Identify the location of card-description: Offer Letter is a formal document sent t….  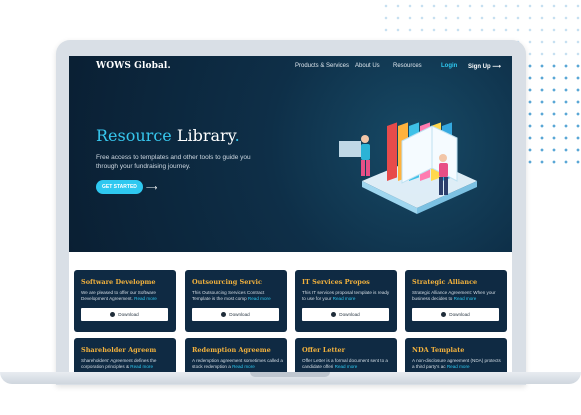
(348, 364).